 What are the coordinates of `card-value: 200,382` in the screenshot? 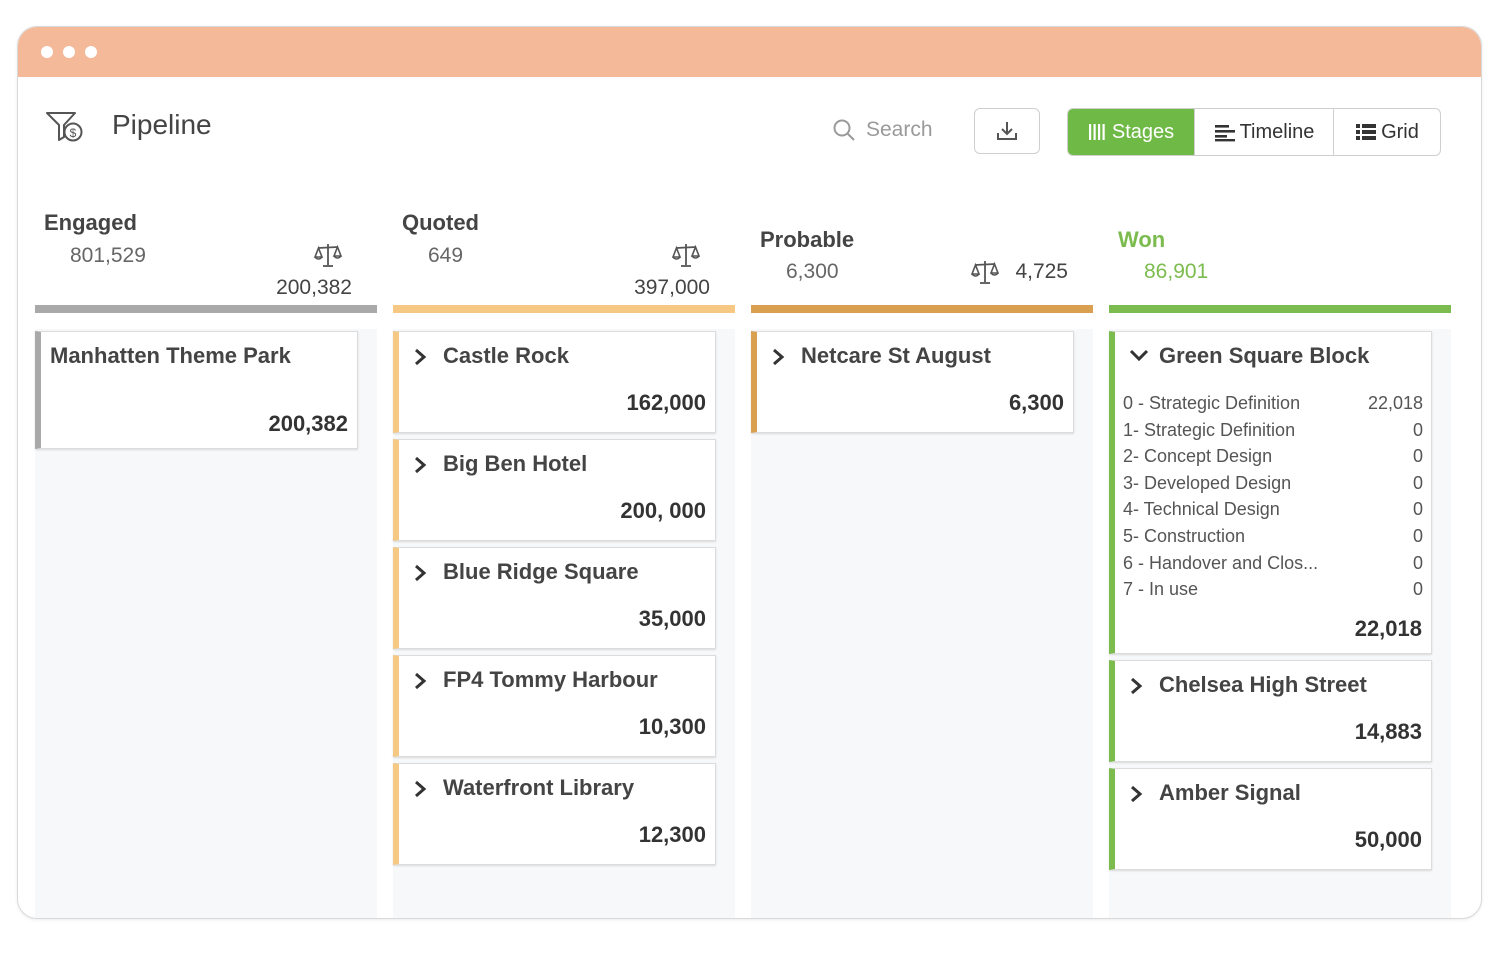 It's located at (308, 423).